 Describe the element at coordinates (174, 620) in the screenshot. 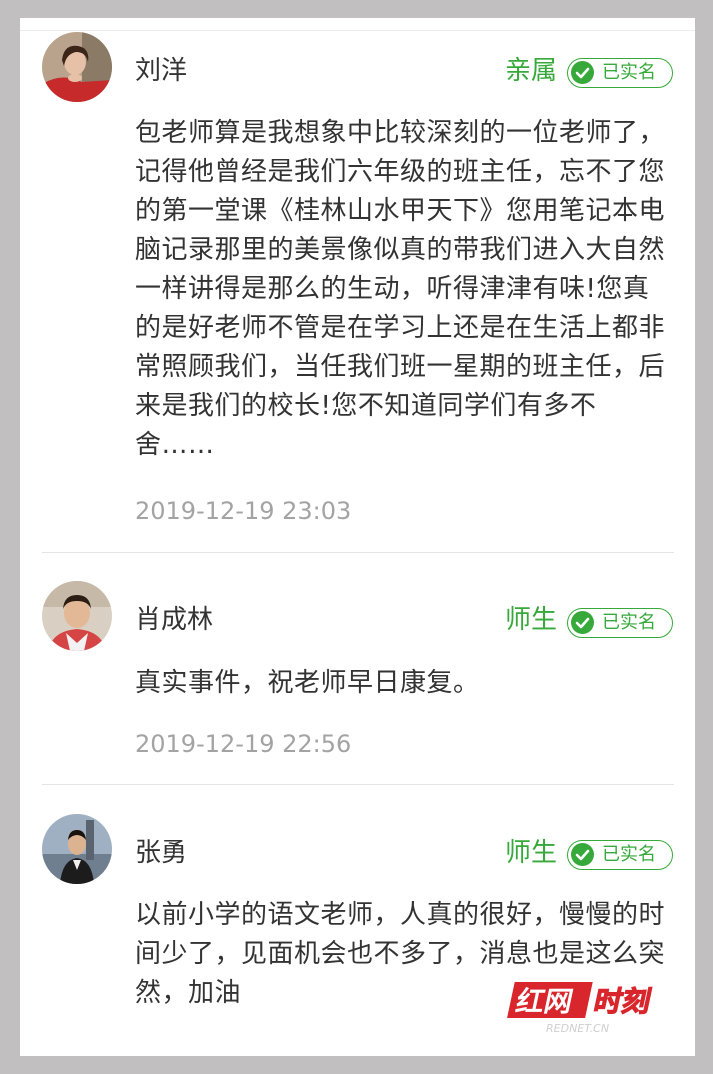

I see `commenter-name: 肖成林` at that location.